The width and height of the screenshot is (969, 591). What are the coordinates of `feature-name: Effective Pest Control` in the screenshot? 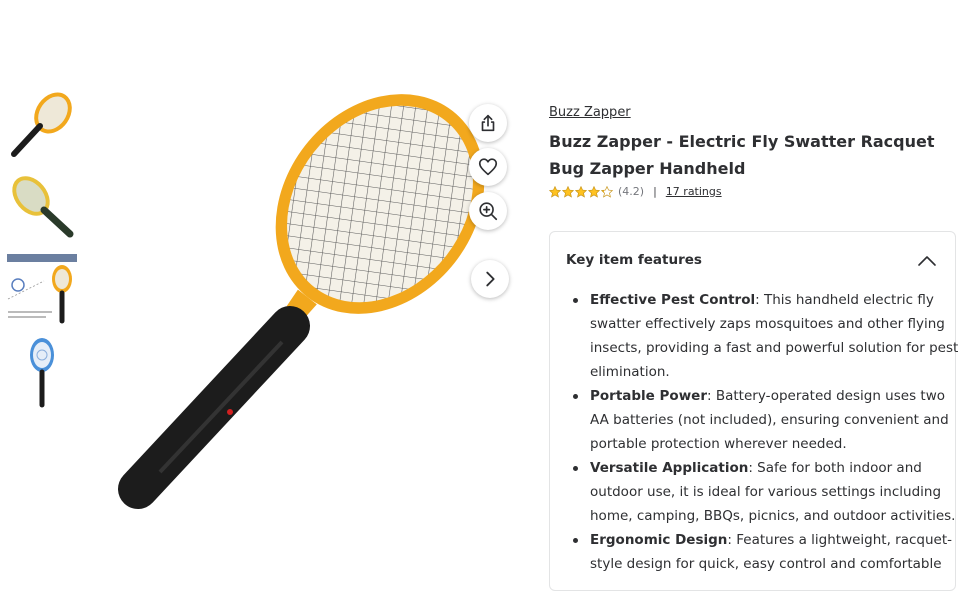 It's located at (673, 300).